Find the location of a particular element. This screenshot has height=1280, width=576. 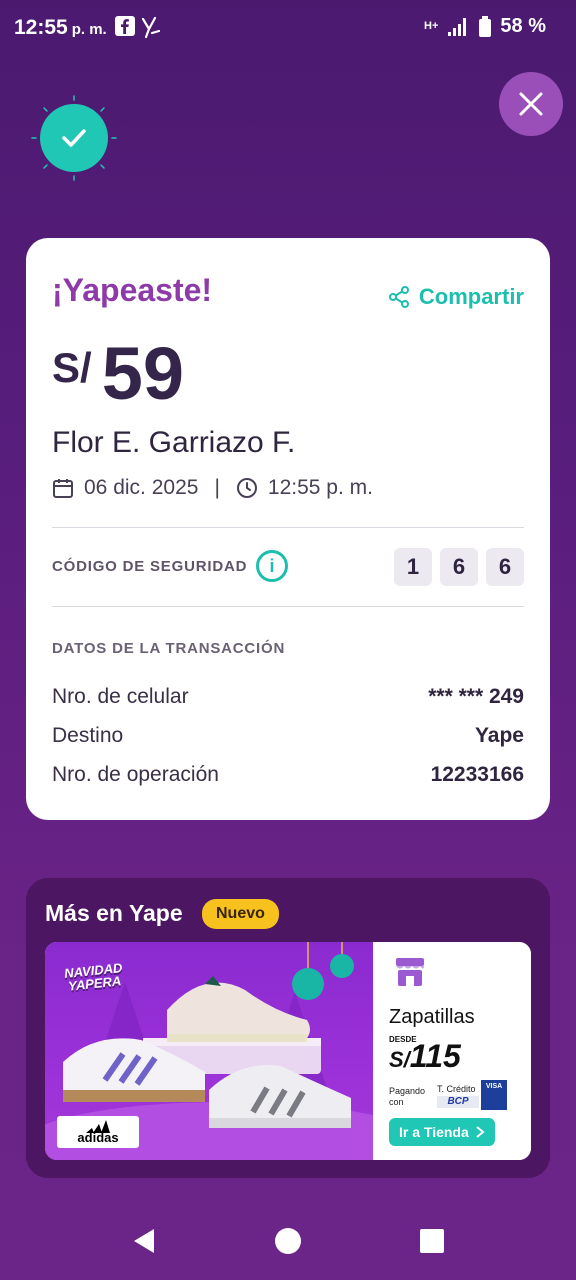

transaction-row: Nro. de celular *** *** 249 is located at coordinates (288, 697).